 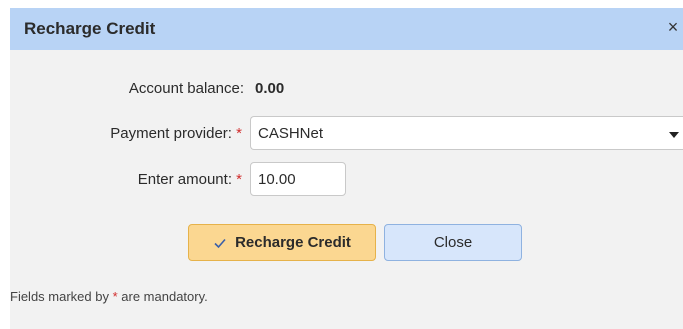 What do you see at coordinates (61, 296) in the screenshot?
I see `note-prefix: Fields marked by` at bounding box center [61, 296].